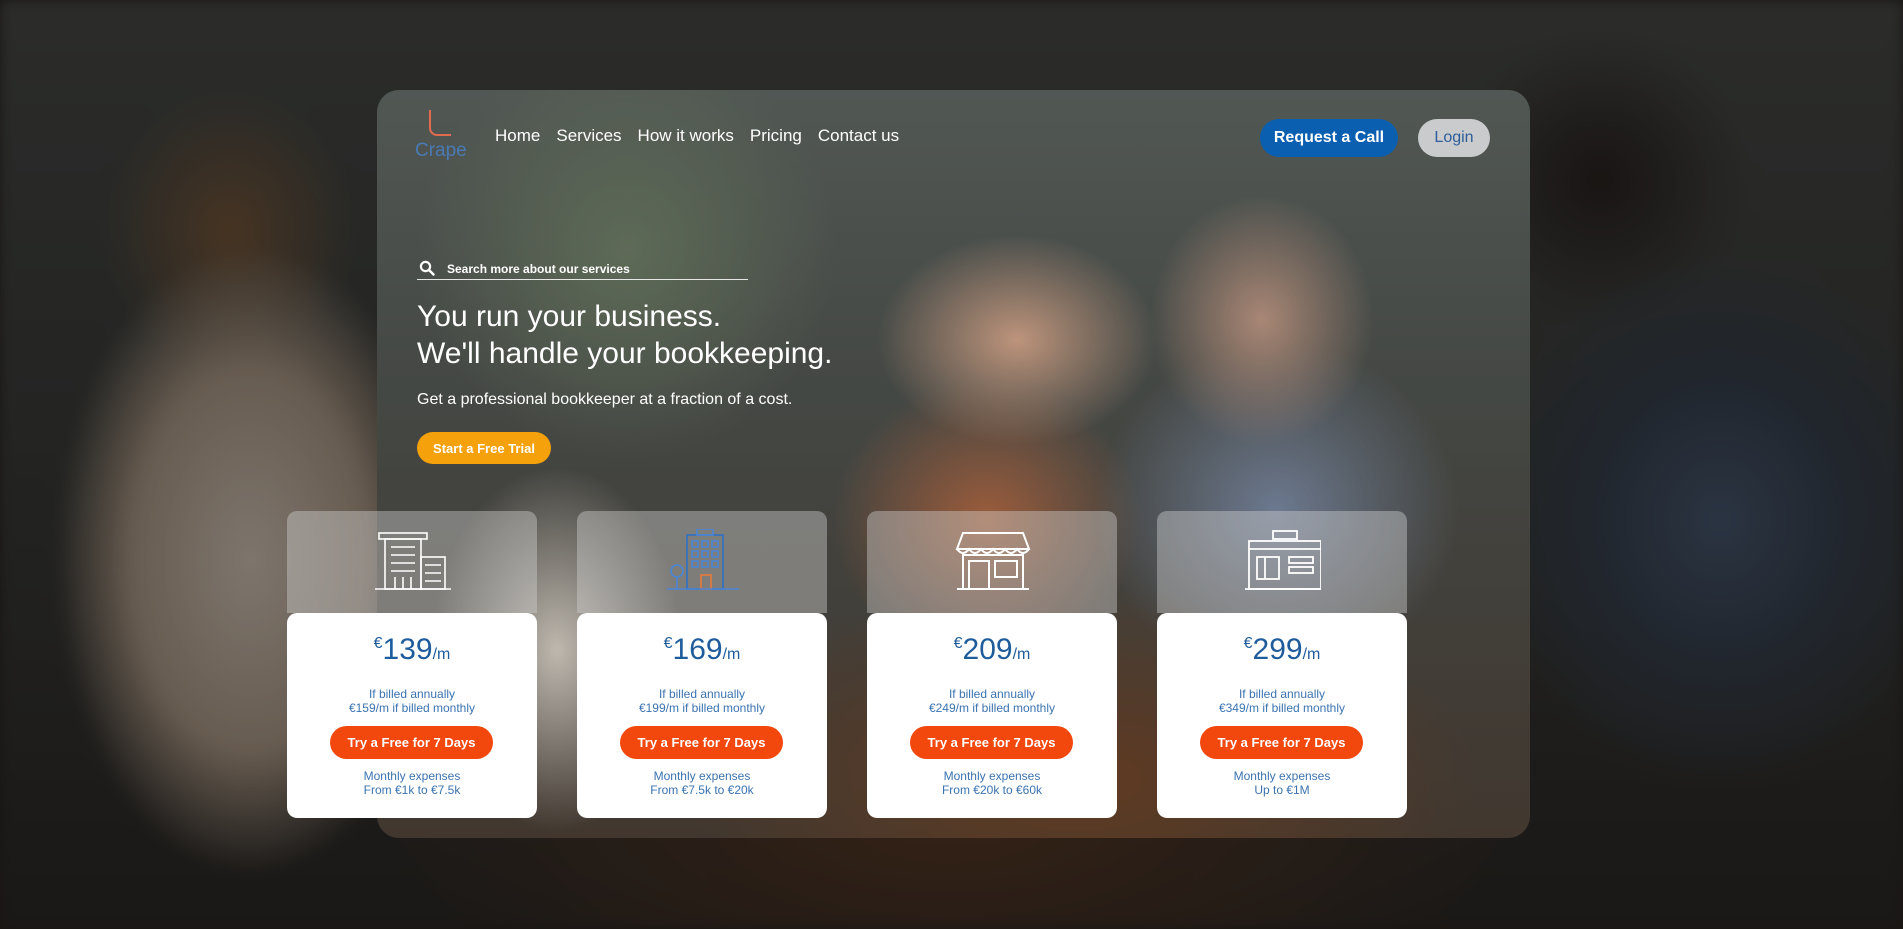  I want to click on expenses-info: Monthly expenses Up to €1M, so click(1282, 783).